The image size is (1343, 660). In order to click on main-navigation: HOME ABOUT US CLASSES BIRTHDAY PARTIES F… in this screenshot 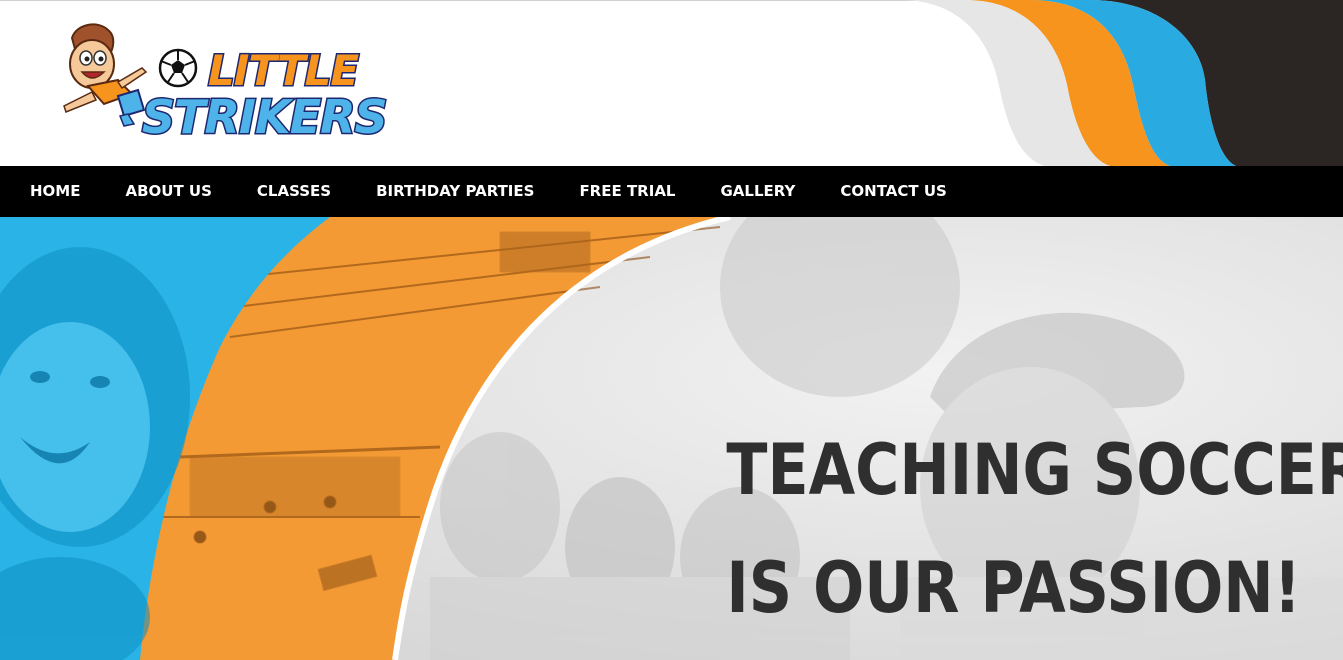, I will do `click(671, 191)`.